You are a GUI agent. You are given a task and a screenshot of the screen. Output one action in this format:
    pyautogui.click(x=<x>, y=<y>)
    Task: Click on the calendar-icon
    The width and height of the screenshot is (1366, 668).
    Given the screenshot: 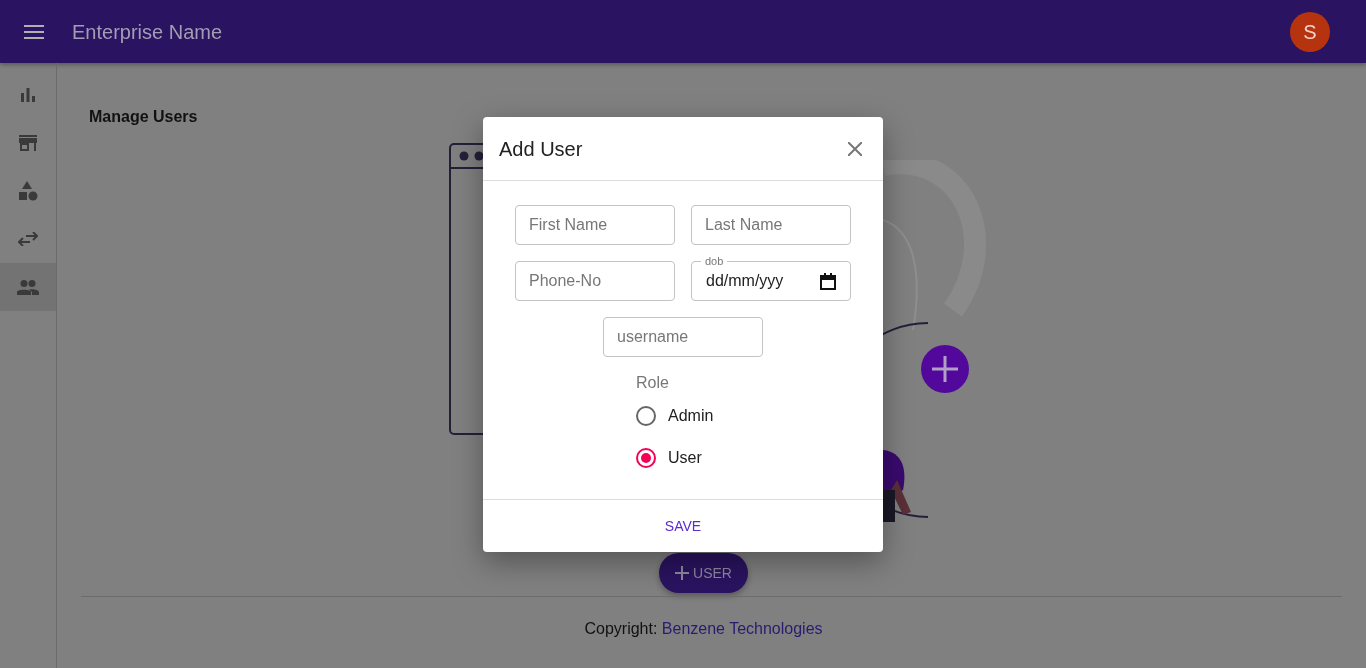 What is the action you would take?
    pyautogui.click(x=828, y=281)
    